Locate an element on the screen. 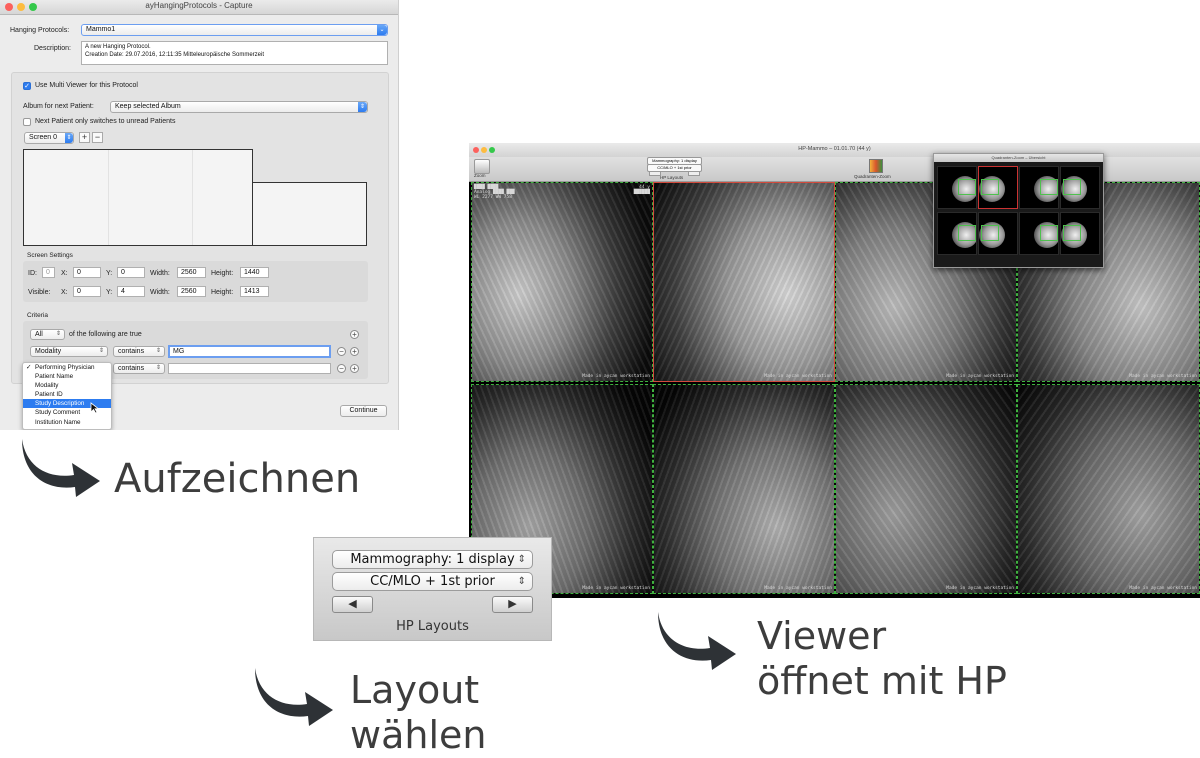  menu-item-label: Study Comment is located at coordinates (58, 413).